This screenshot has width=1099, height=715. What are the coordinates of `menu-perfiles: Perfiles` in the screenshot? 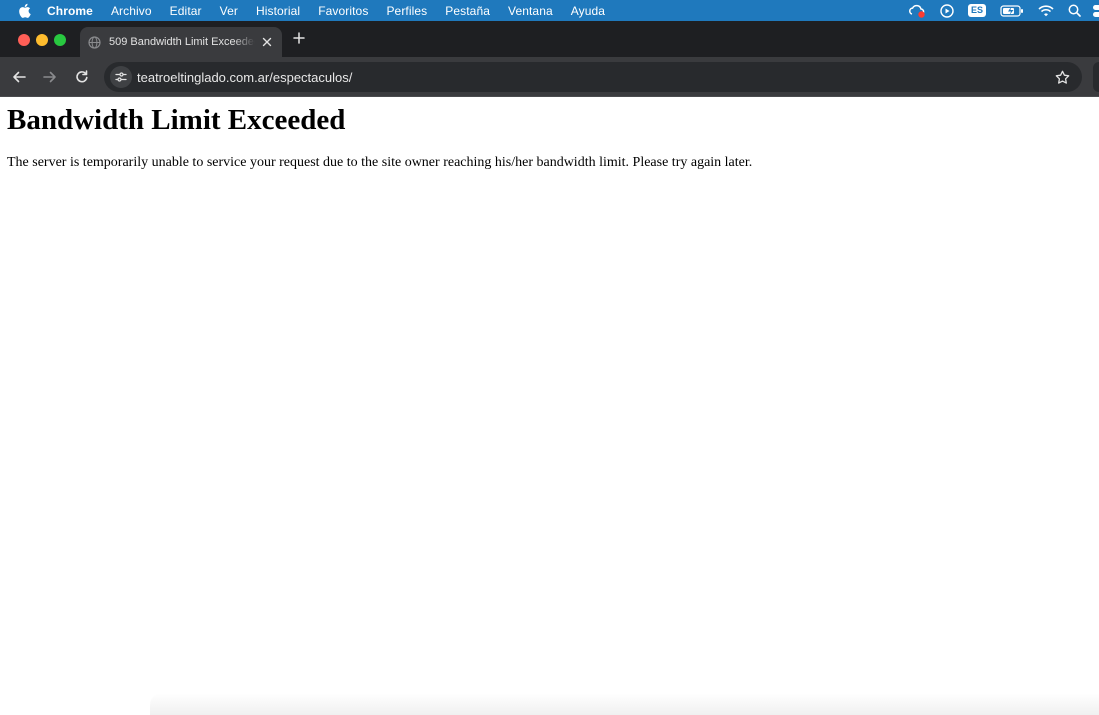 It's located at (406, 11).